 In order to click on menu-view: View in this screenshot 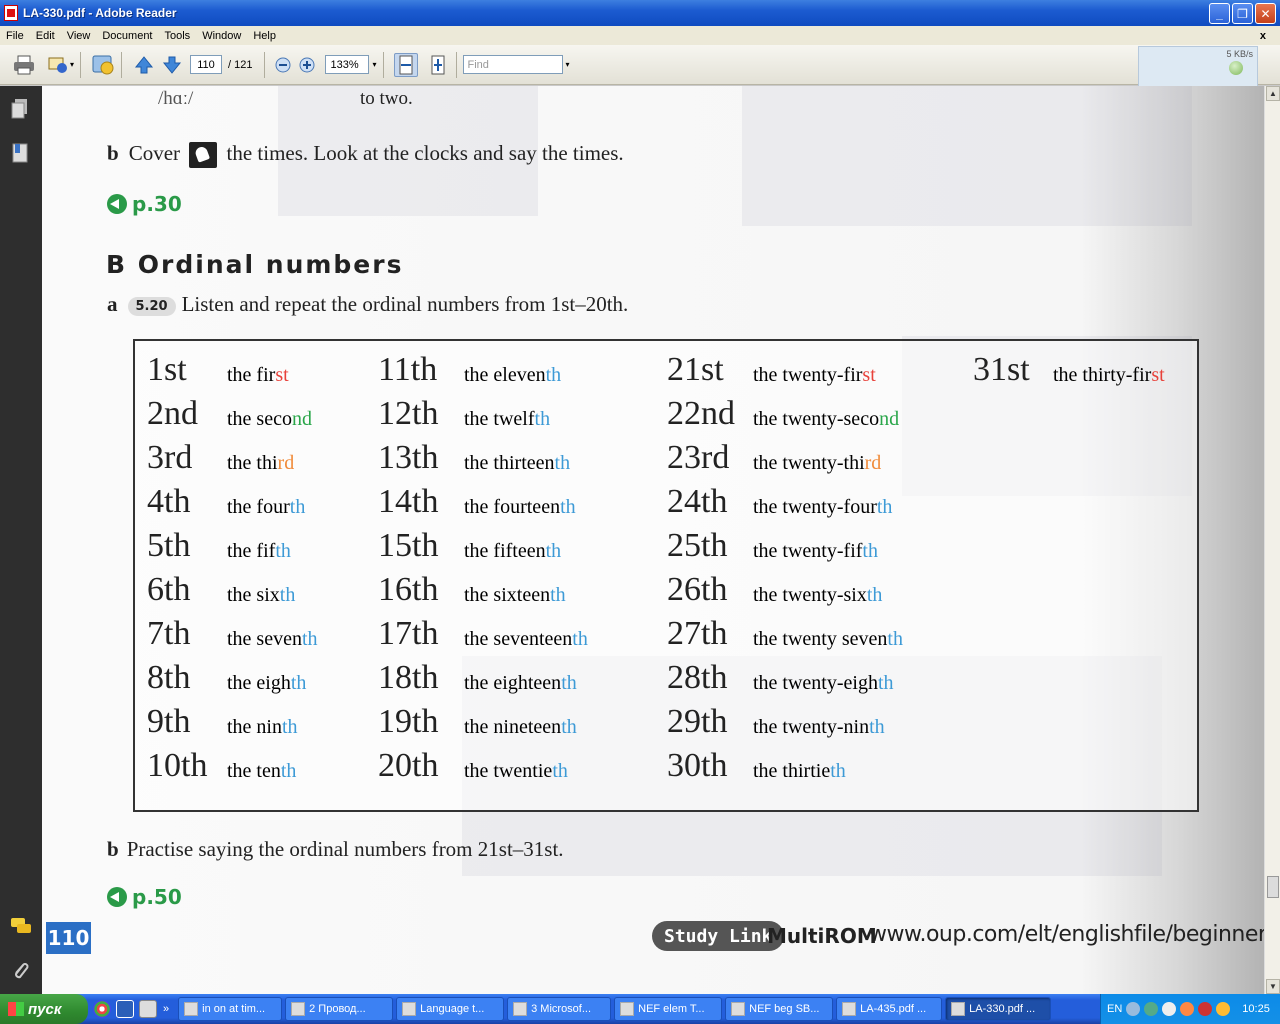, I will do `click(79, 36)`.